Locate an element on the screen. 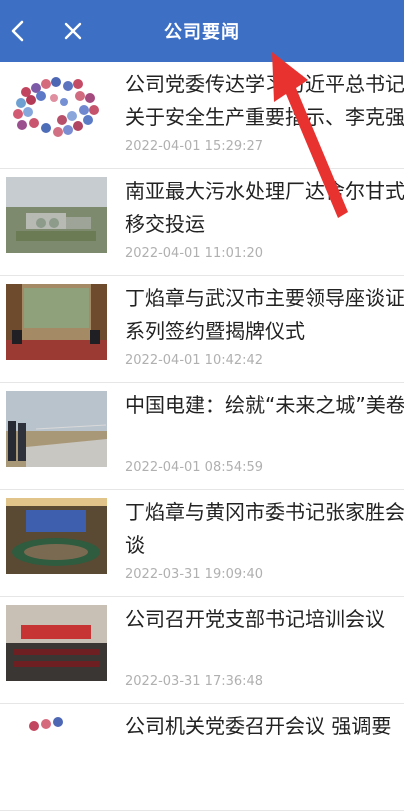 The image size is (404, 811). news-time: 2022-04-01 08:54:59 is located at coordinates (194, 467).